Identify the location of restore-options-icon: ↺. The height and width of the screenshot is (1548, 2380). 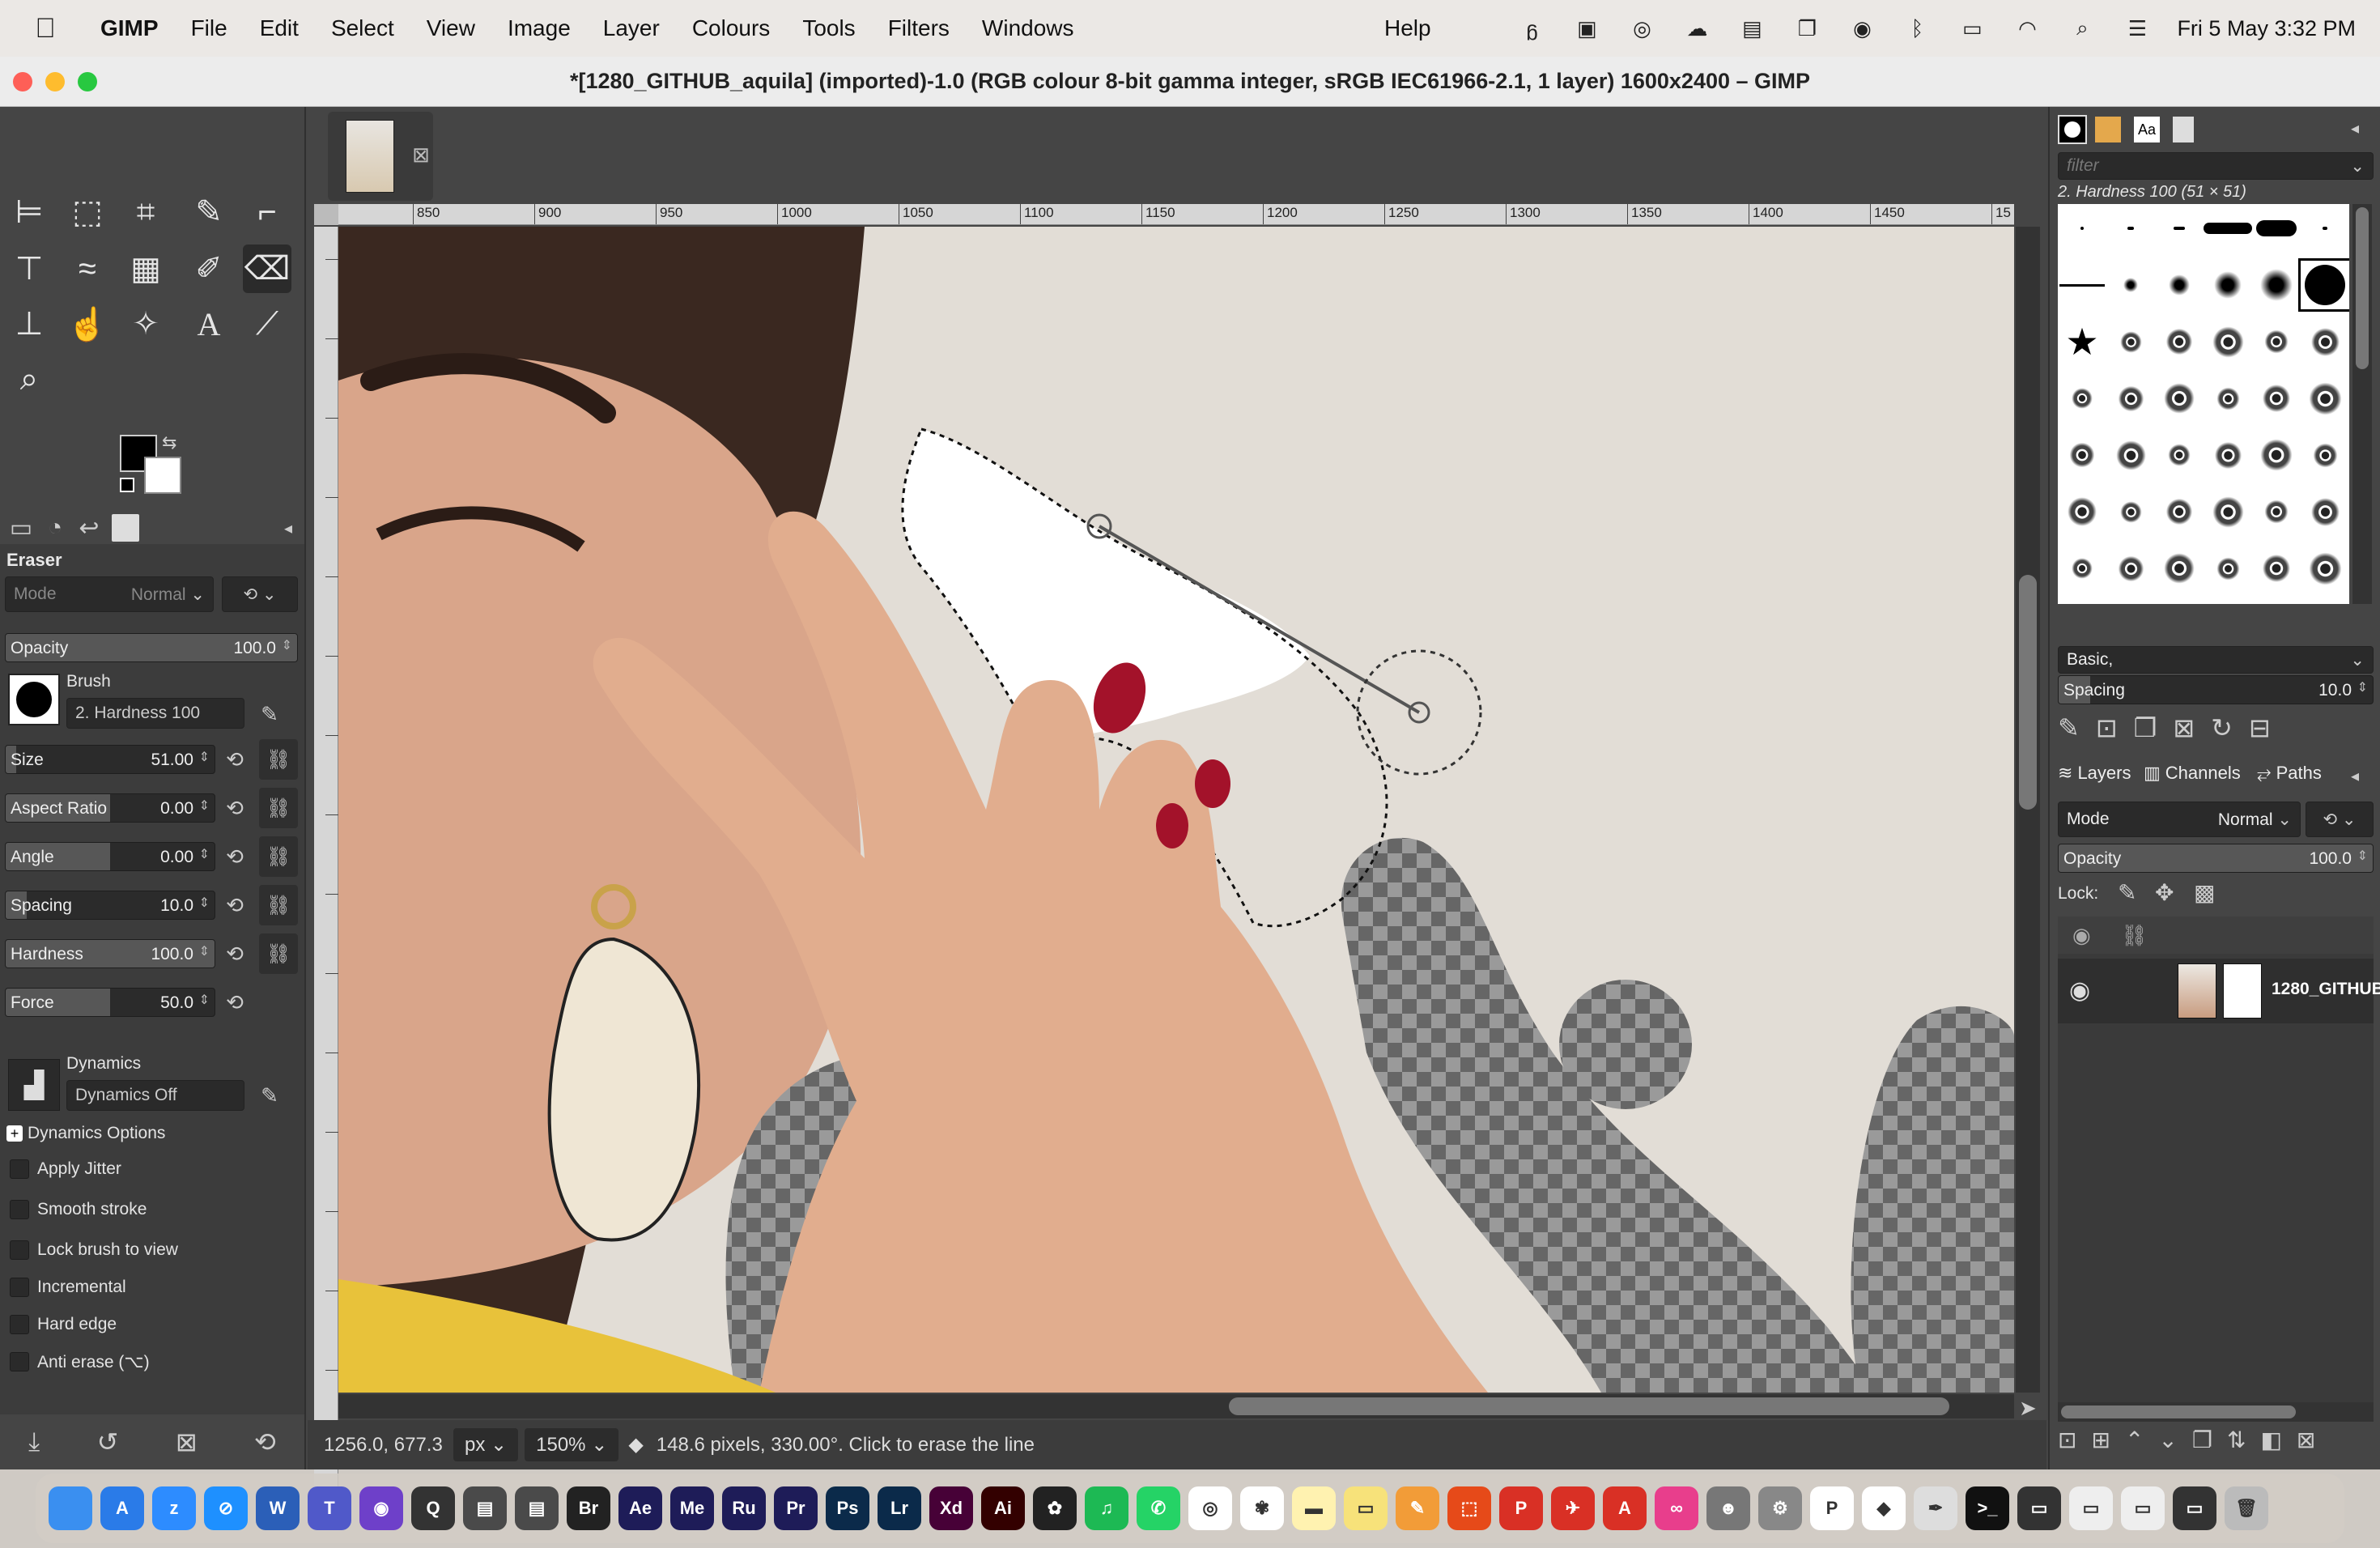
(108, 1442).